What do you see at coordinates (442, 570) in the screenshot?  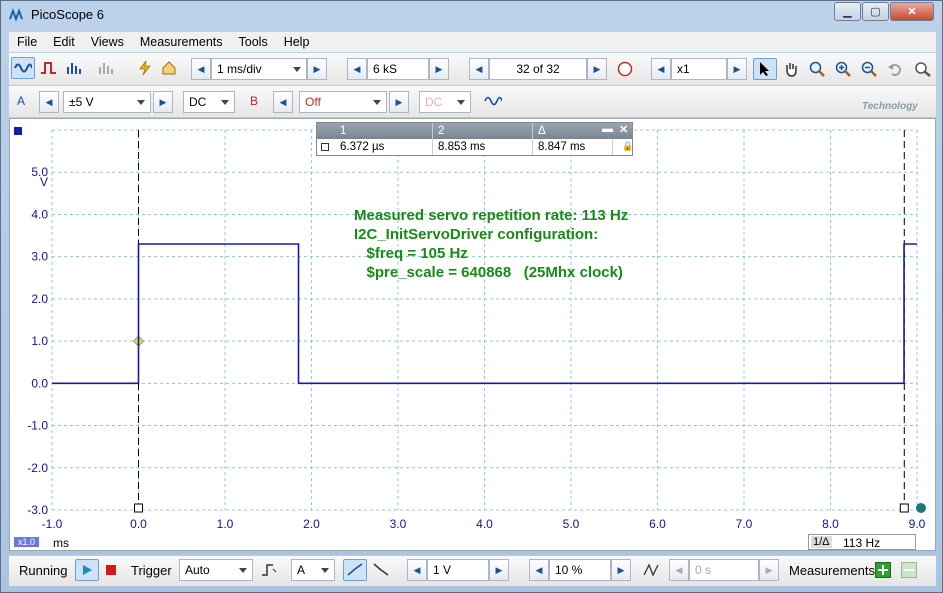 I see `threshold-value: 1 V` at bounding box center [442, 570].